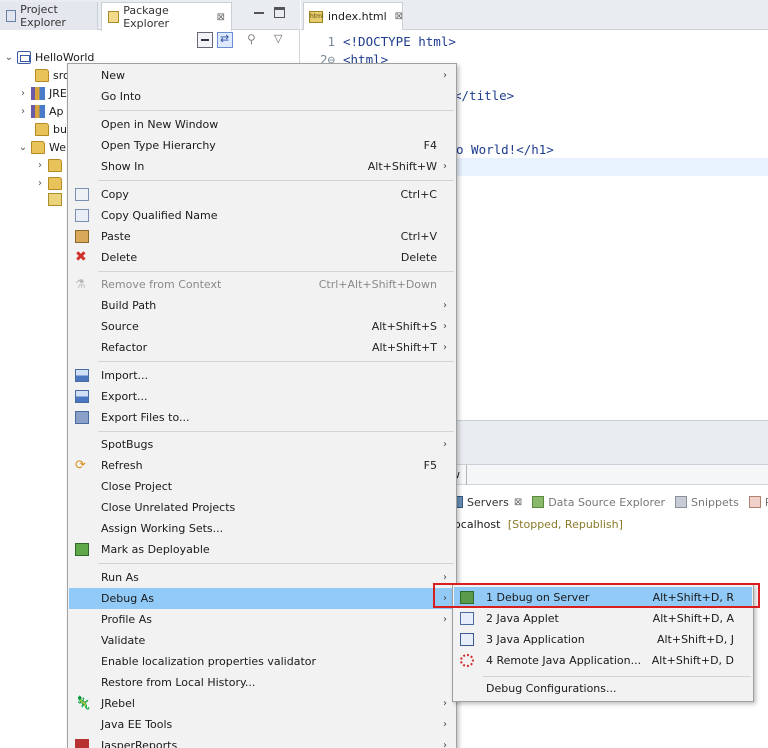 The width and height of the screenshot is (768, 748). I want to click on menu-item-new: New ›, so click(262, 75).